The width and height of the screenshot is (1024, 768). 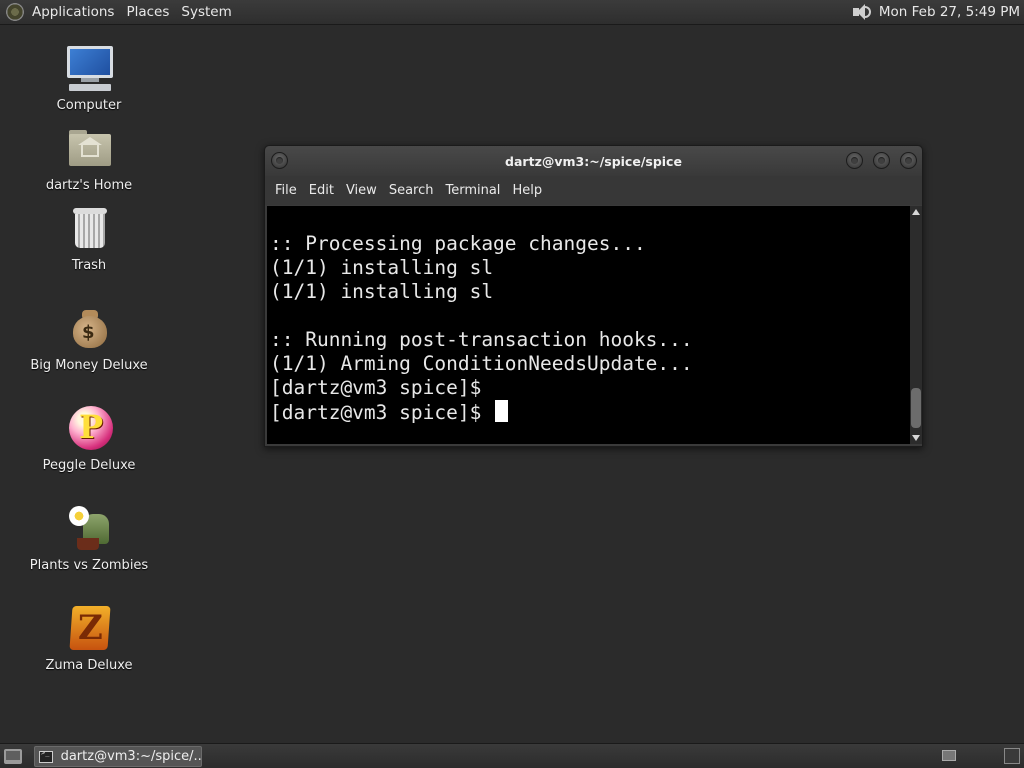 I want to click on distro-logo-icon, so click(x=15, y=12).